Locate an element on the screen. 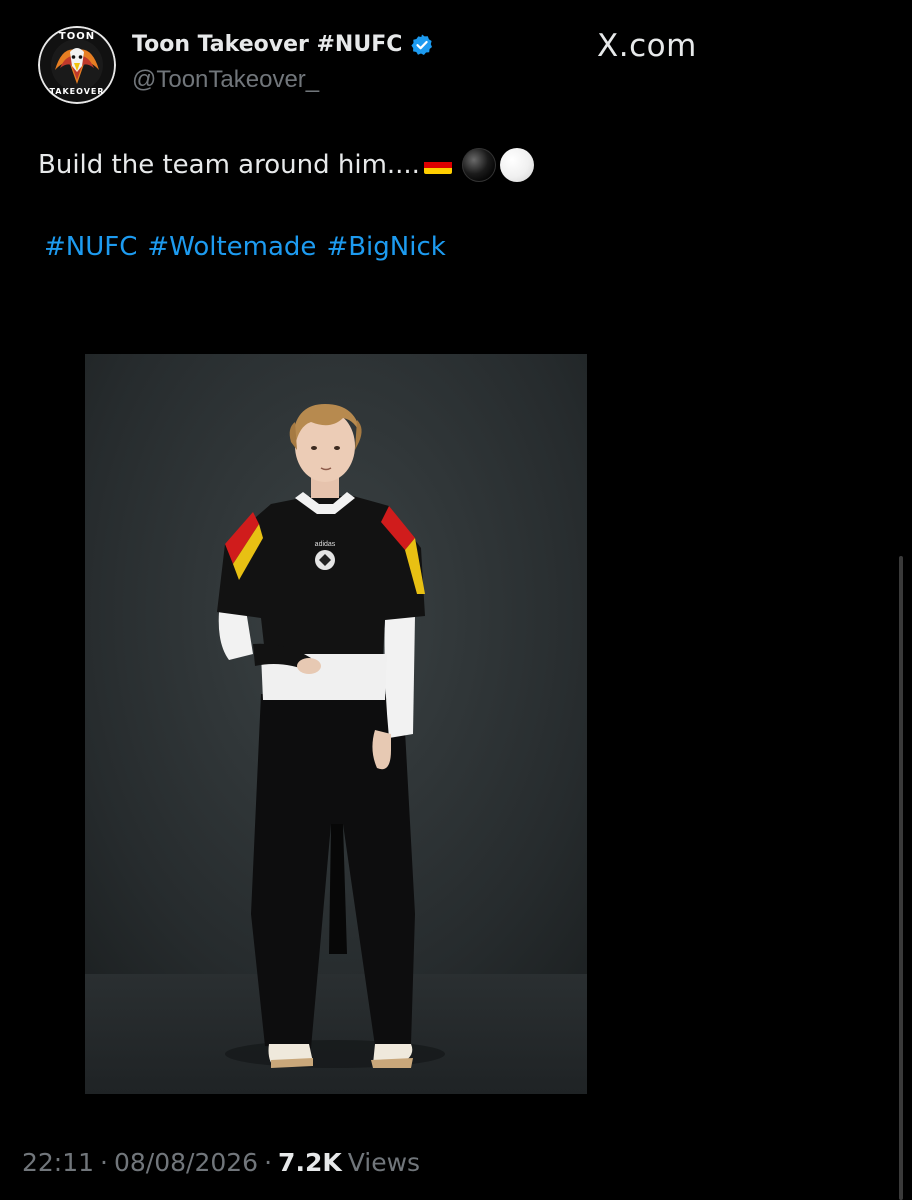 Image resolution: width=912 pixels, height=1200 pixels. hashtag-list: #NUFC #Woltemade #BigNick is located at coordinates (245, 247).